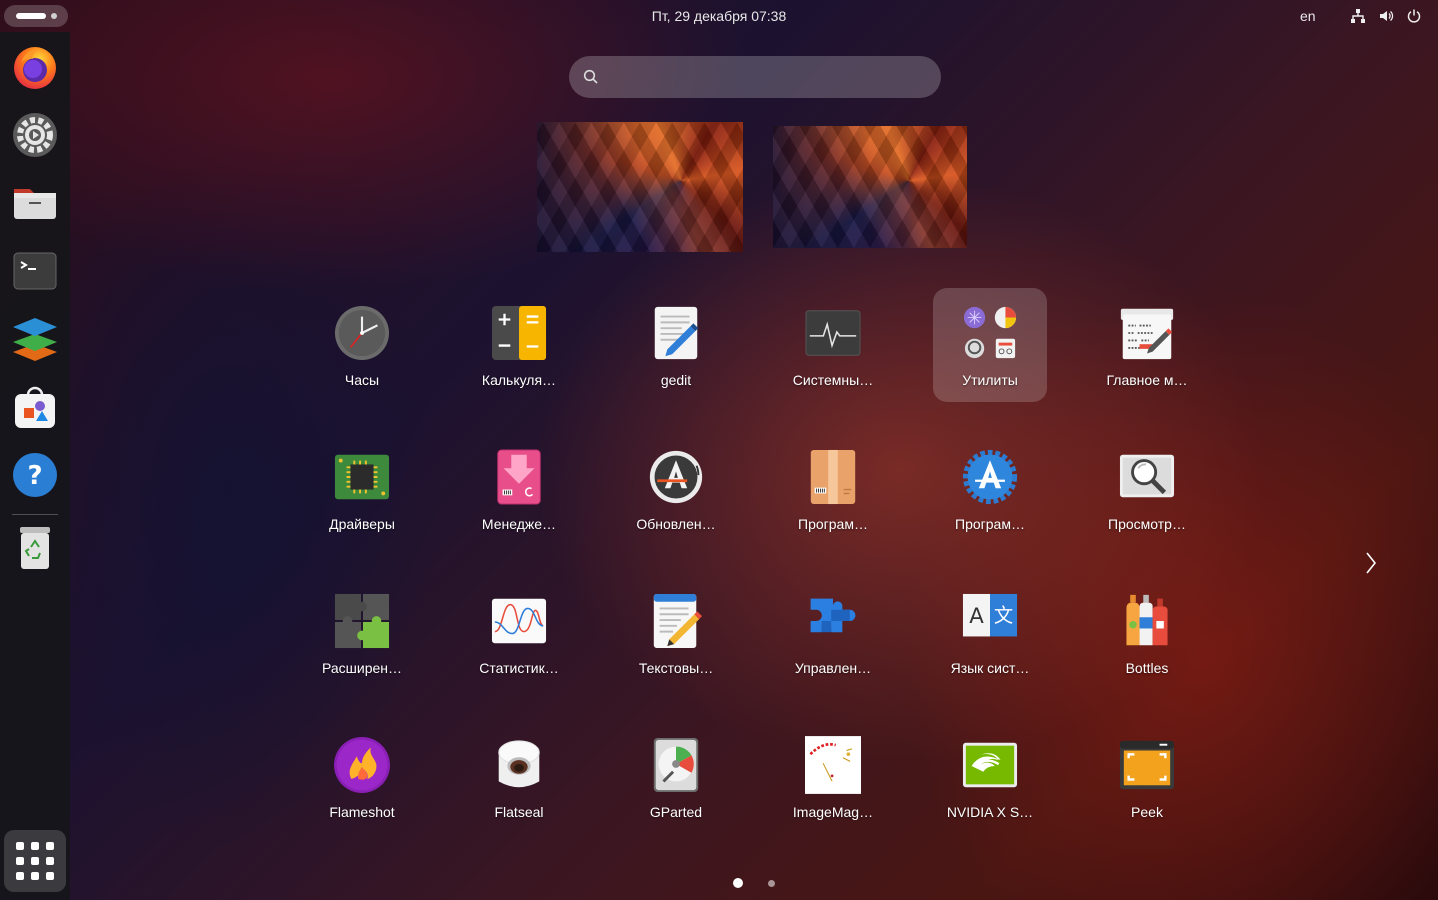  I want to click on svg-text: 文, so click(1003, 615).